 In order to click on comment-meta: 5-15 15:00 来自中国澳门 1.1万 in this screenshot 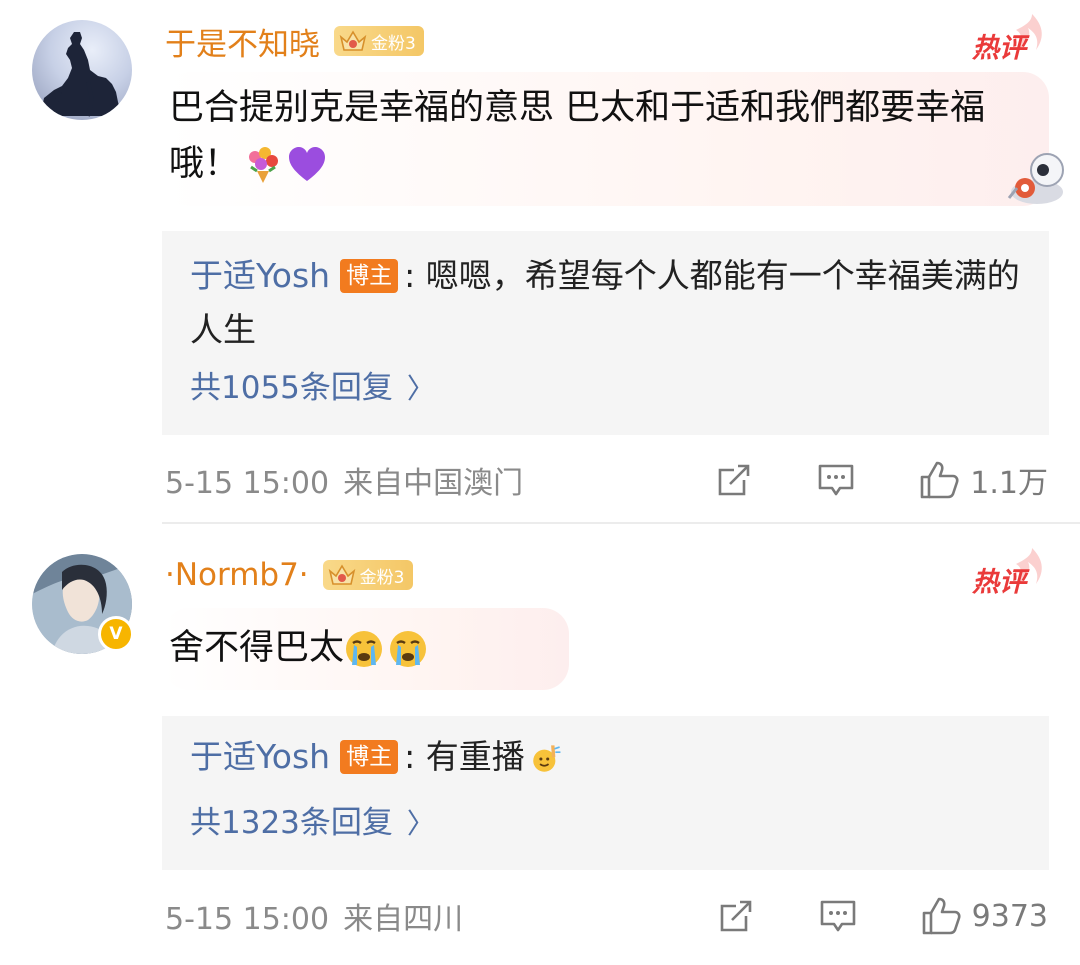, I will do `click(606, 480)`.